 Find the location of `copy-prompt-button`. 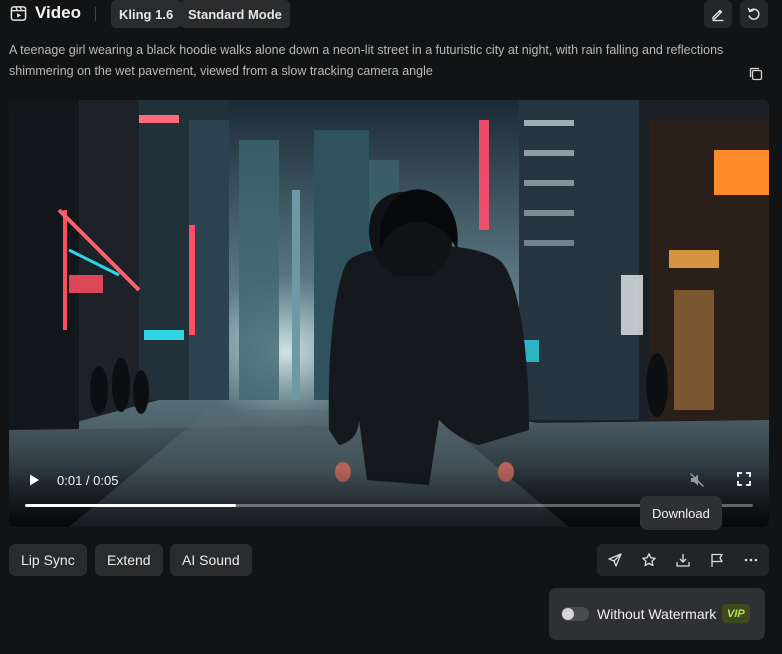

copy-prompt-button is located at coordinates (756, 74).